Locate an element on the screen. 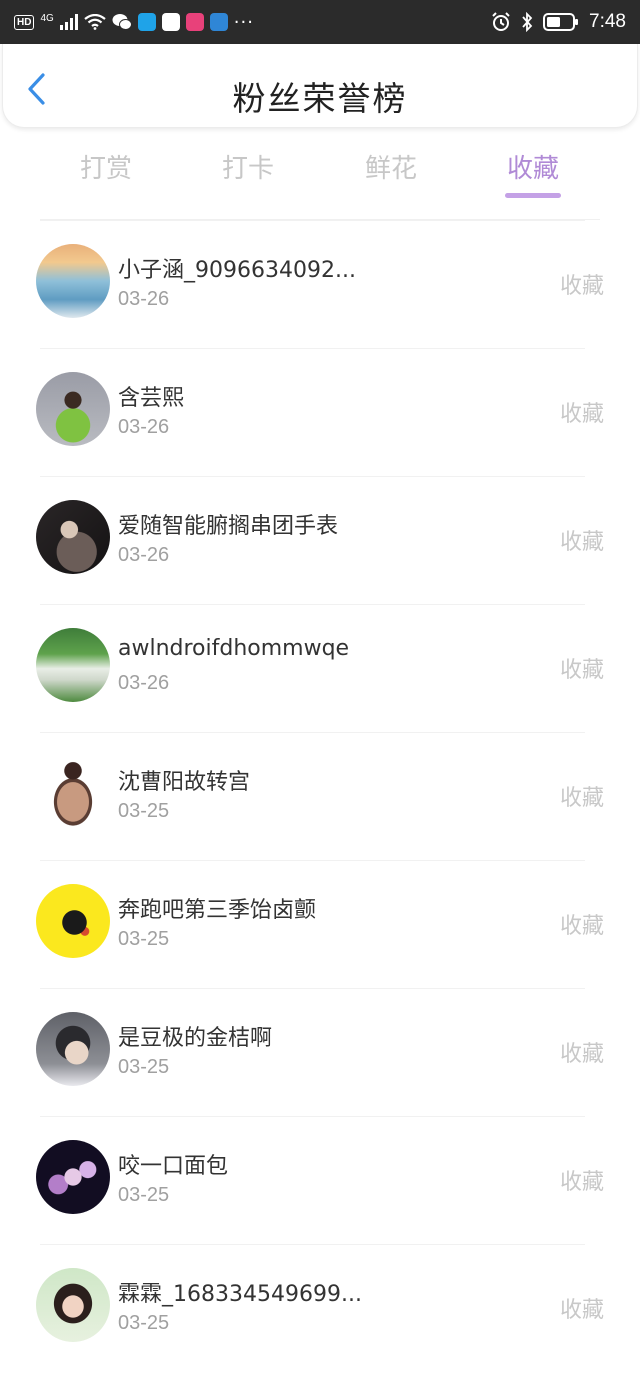  news-app-icon is located at coordinates (194, 22).